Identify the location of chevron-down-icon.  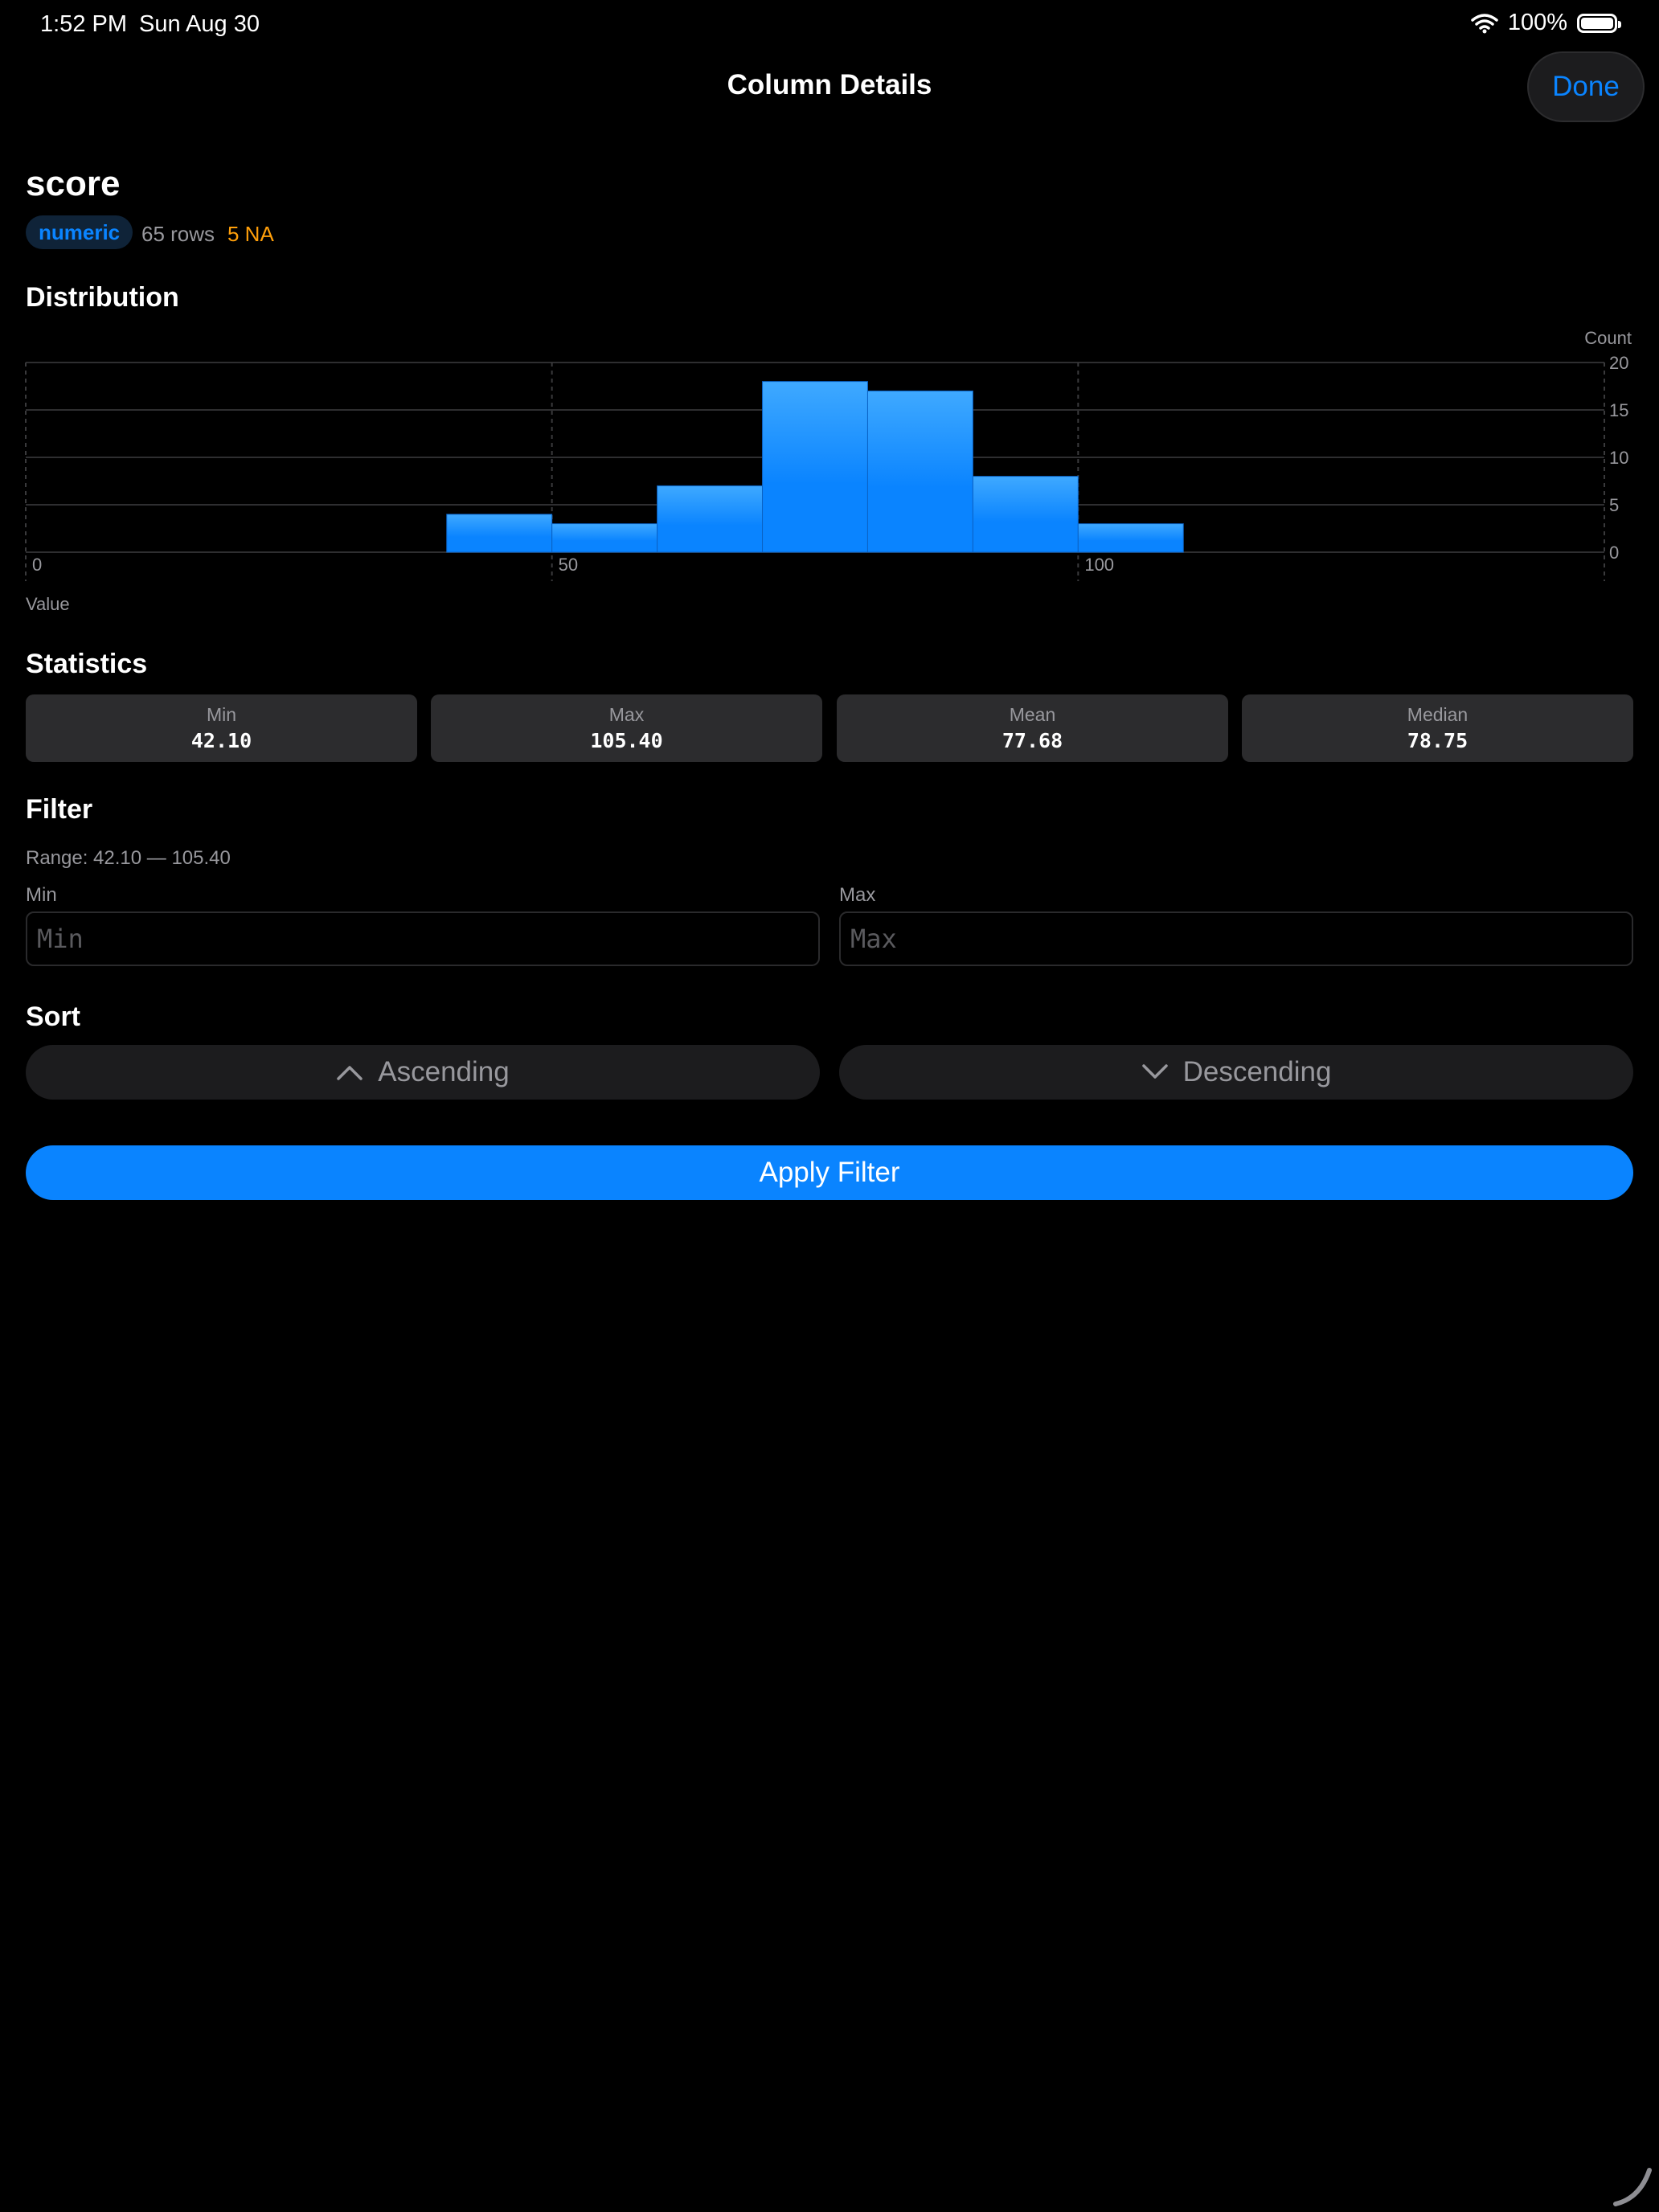
(1154, 1071).